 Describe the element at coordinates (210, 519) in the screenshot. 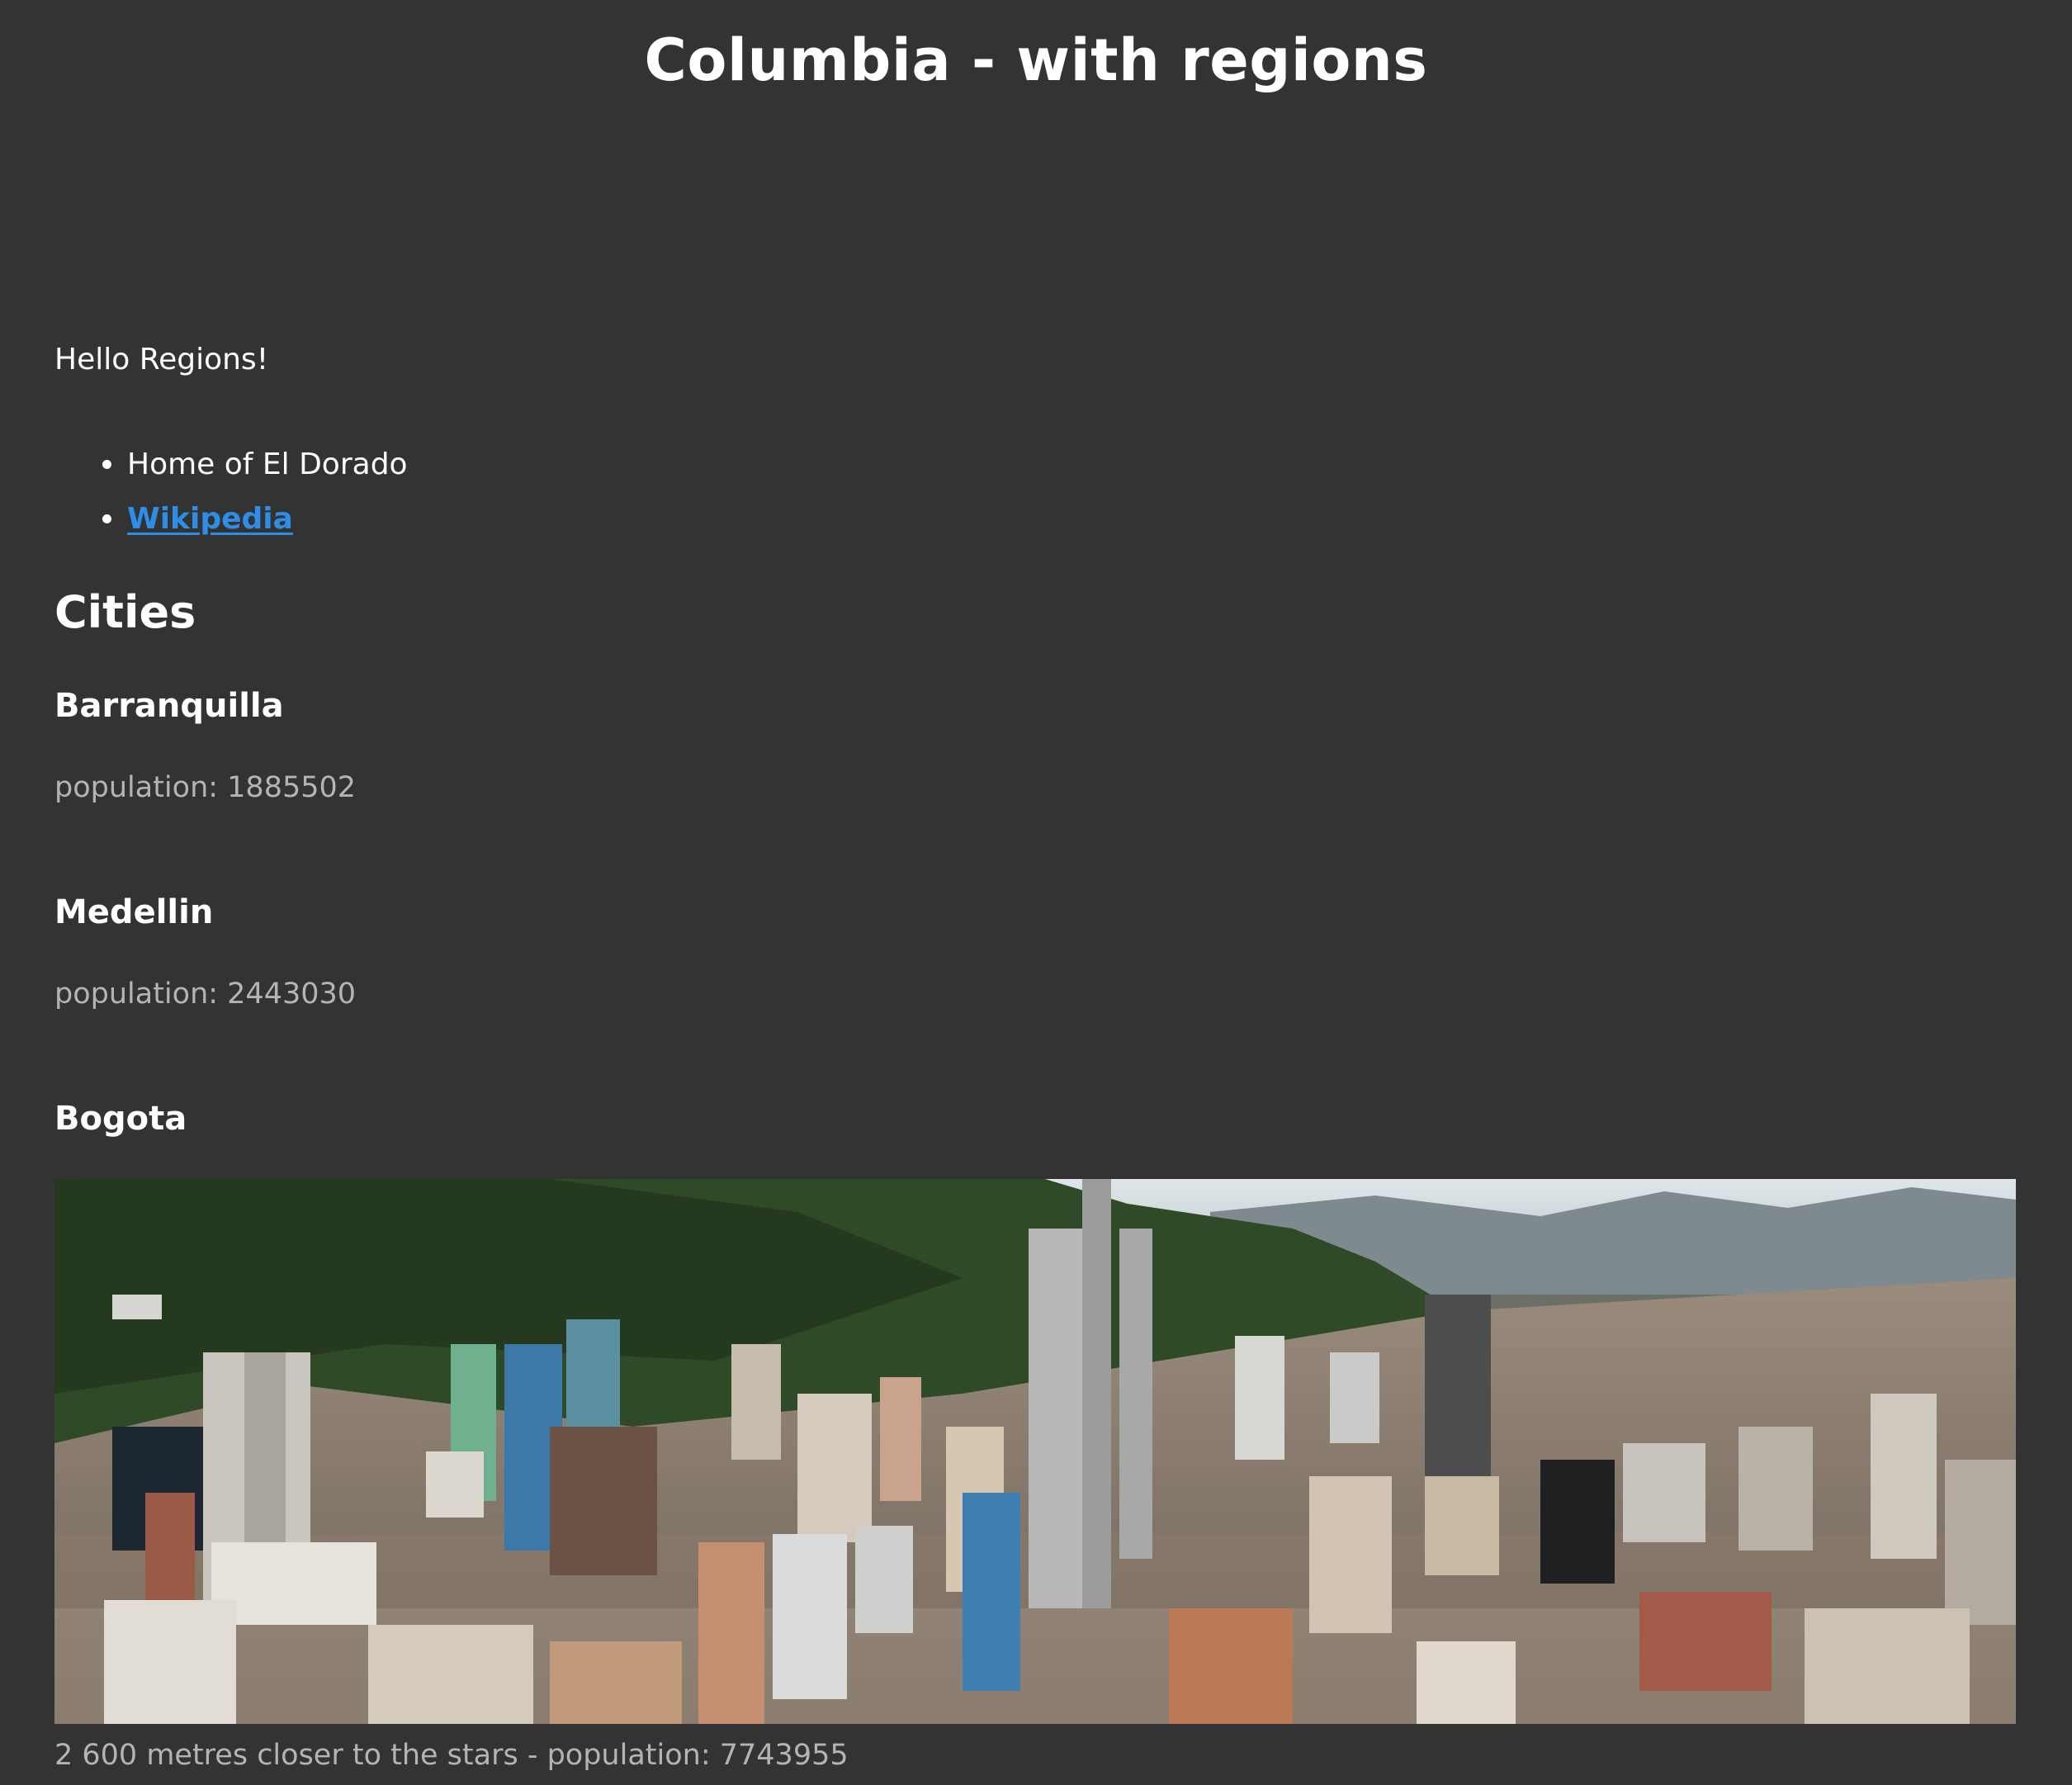

I see `wikipedia-link: Wikipedia` at that location.